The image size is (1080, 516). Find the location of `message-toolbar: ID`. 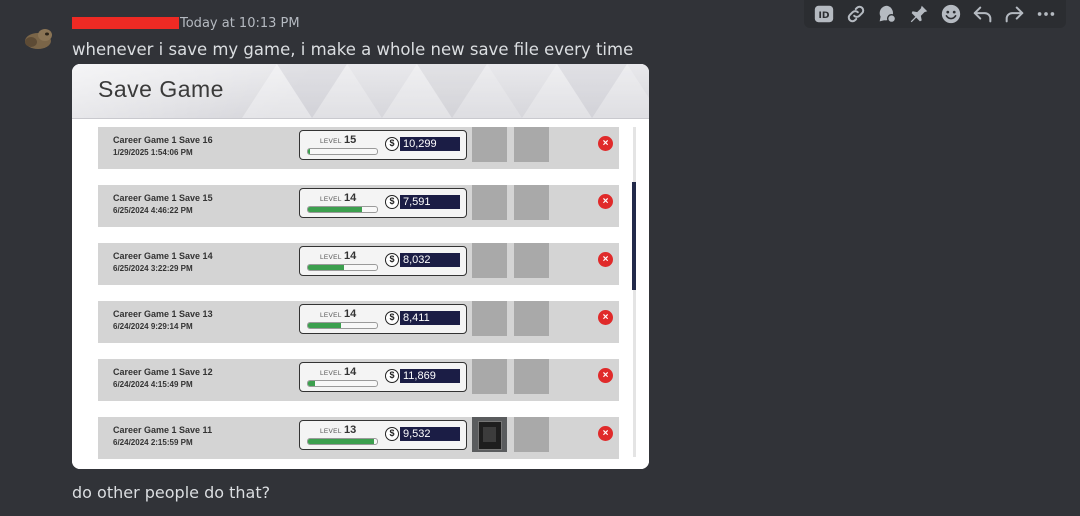

message-toolbar: ID is located at coordinates (935, 14).